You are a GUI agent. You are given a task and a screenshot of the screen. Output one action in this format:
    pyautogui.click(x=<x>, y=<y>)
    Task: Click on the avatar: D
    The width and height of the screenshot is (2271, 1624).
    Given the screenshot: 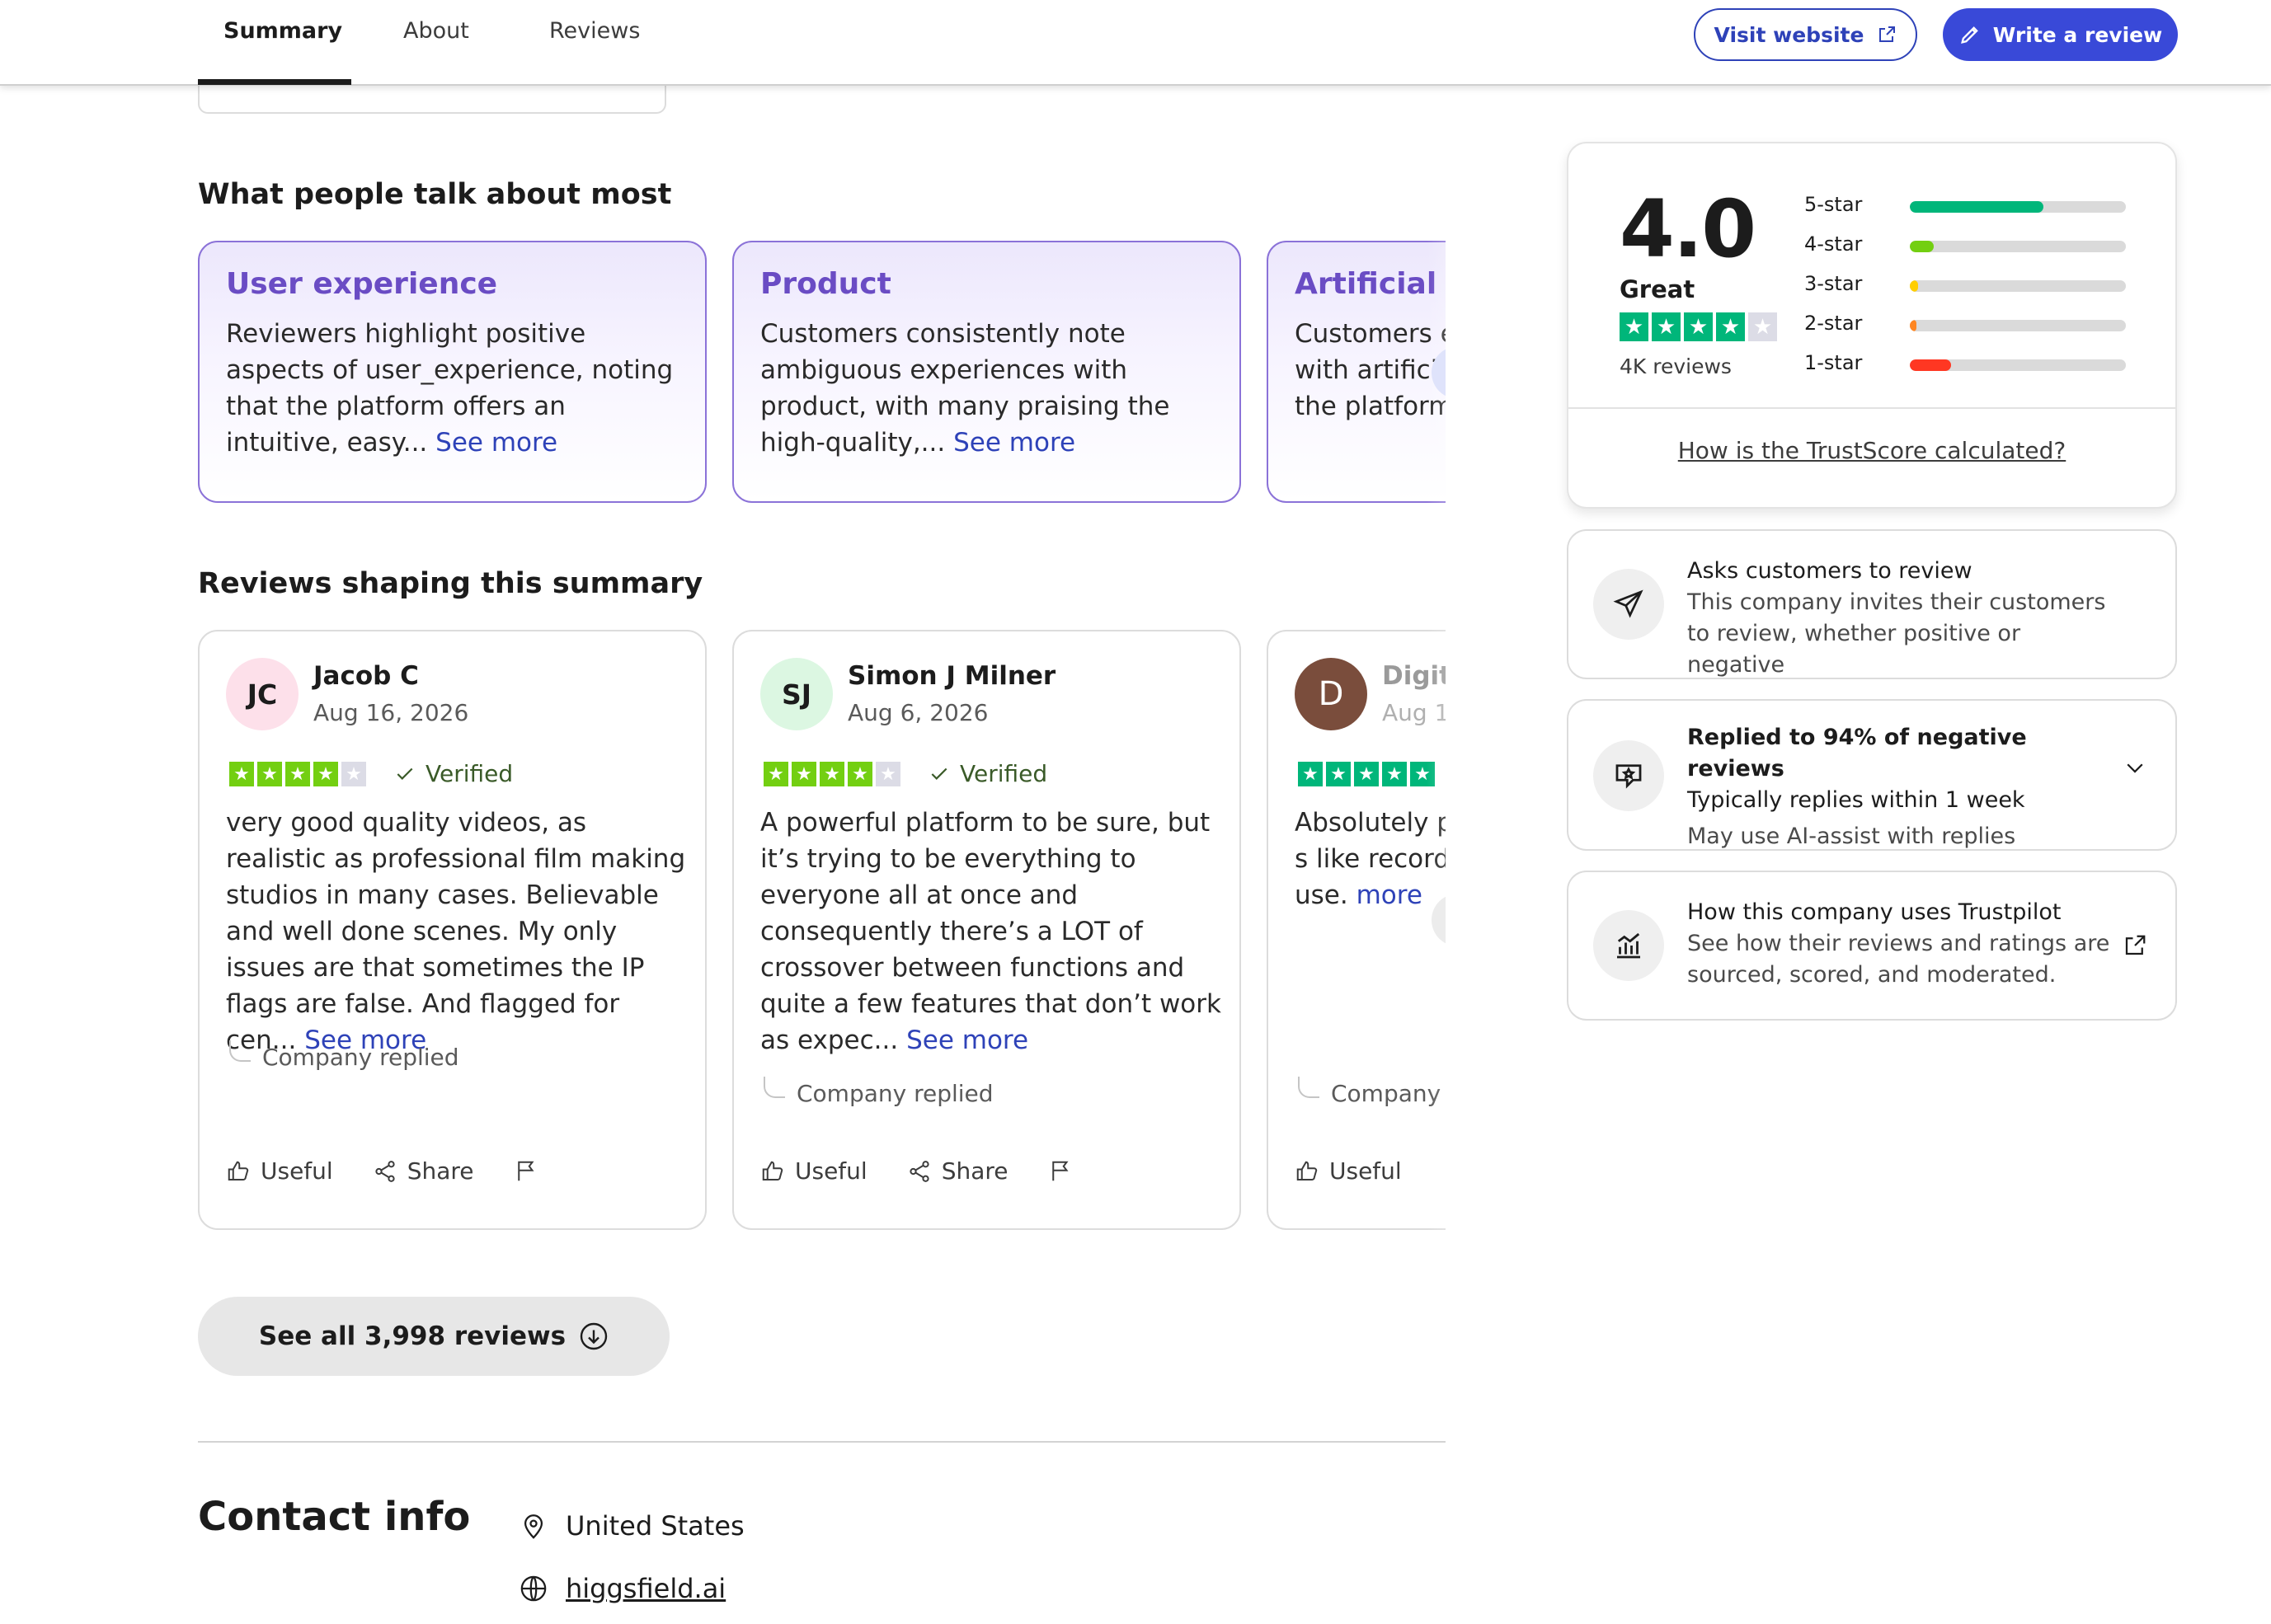 What is the action you would take?
    pyautogui.click(x=1331, y=694)
    